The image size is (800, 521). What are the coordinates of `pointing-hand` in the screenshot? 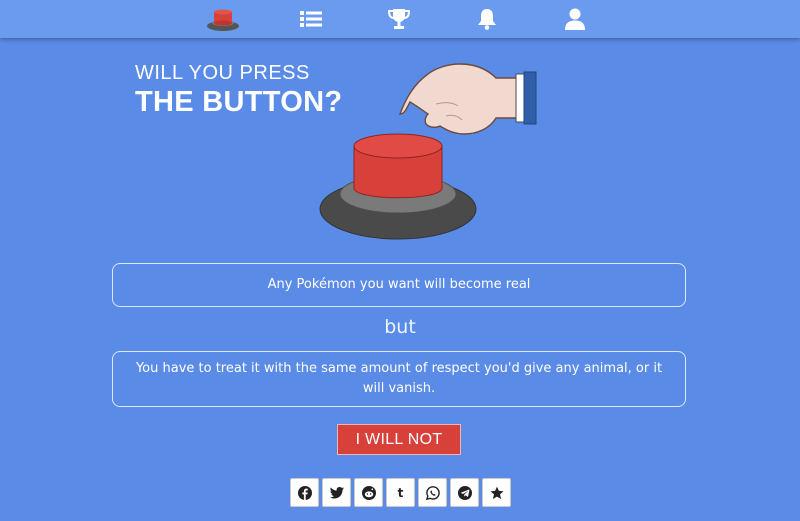 It's located at (467, 99).